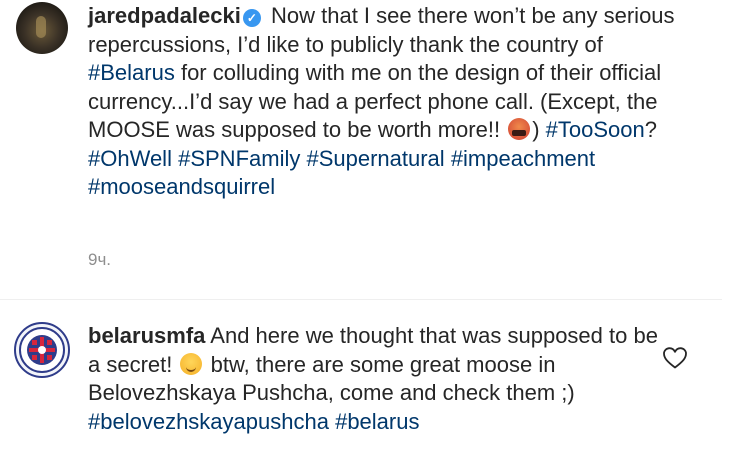  Describe the element at coordinates (251, 18) in the screenshot. I see `verified-badge-icon: ✓` at that location.